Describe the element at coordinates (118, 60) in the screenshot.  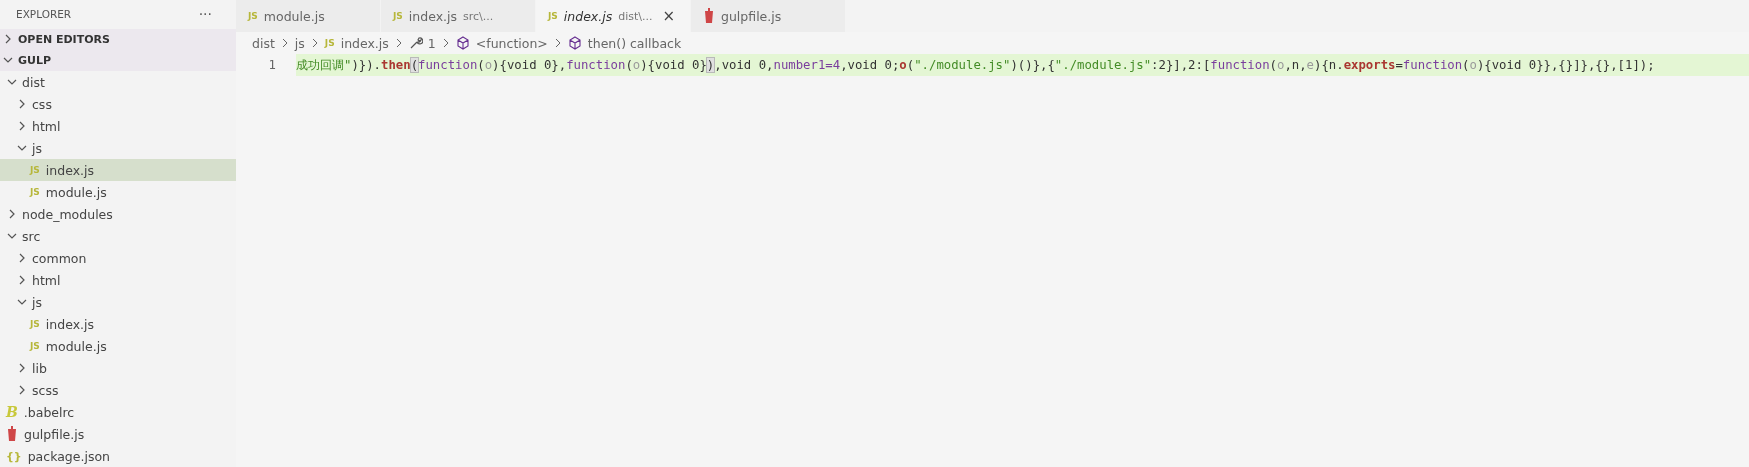
I see `section-header: GULP` at that location.